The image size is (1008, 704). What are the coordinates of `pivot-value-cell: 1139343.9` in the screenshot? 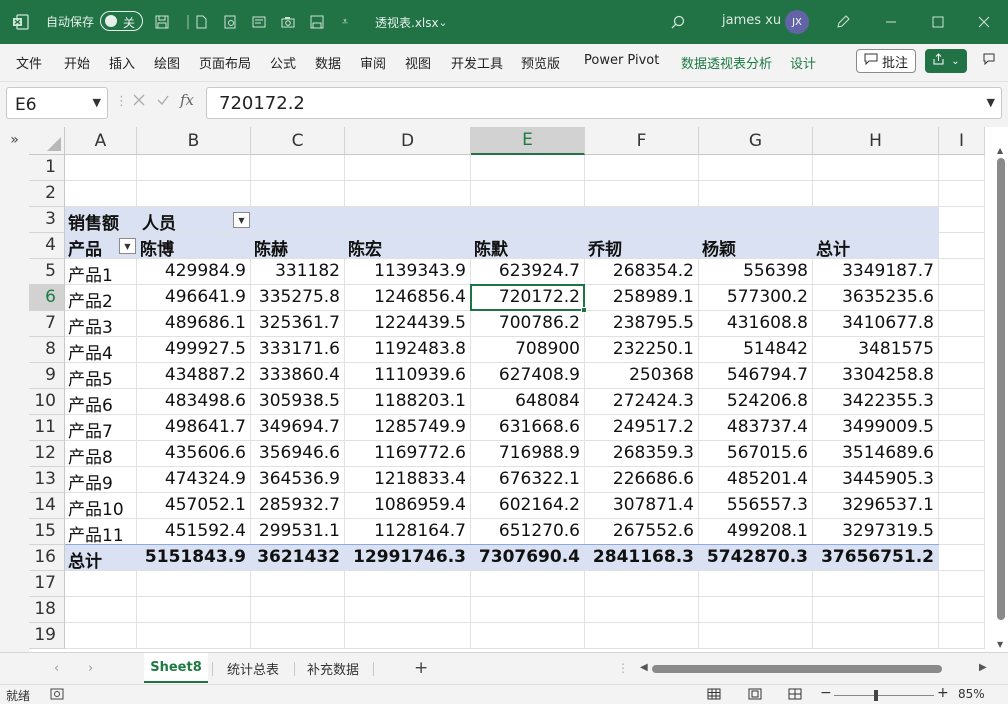 It's located at (408, 272).